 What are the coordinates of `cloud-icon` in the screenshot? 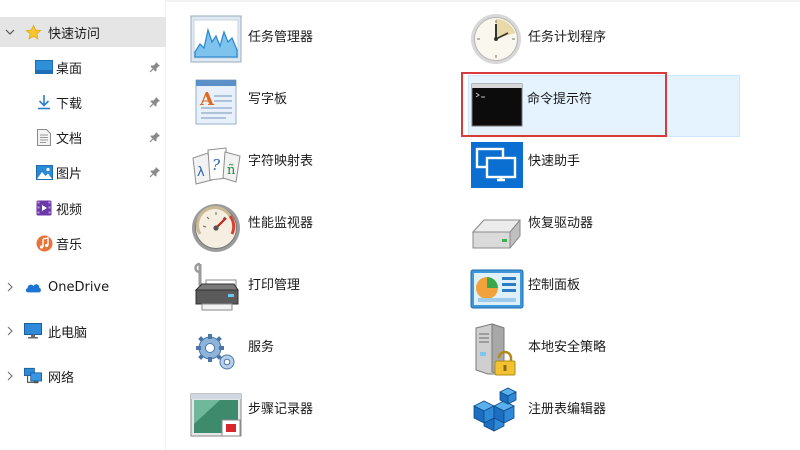 It's located at (33, 287).